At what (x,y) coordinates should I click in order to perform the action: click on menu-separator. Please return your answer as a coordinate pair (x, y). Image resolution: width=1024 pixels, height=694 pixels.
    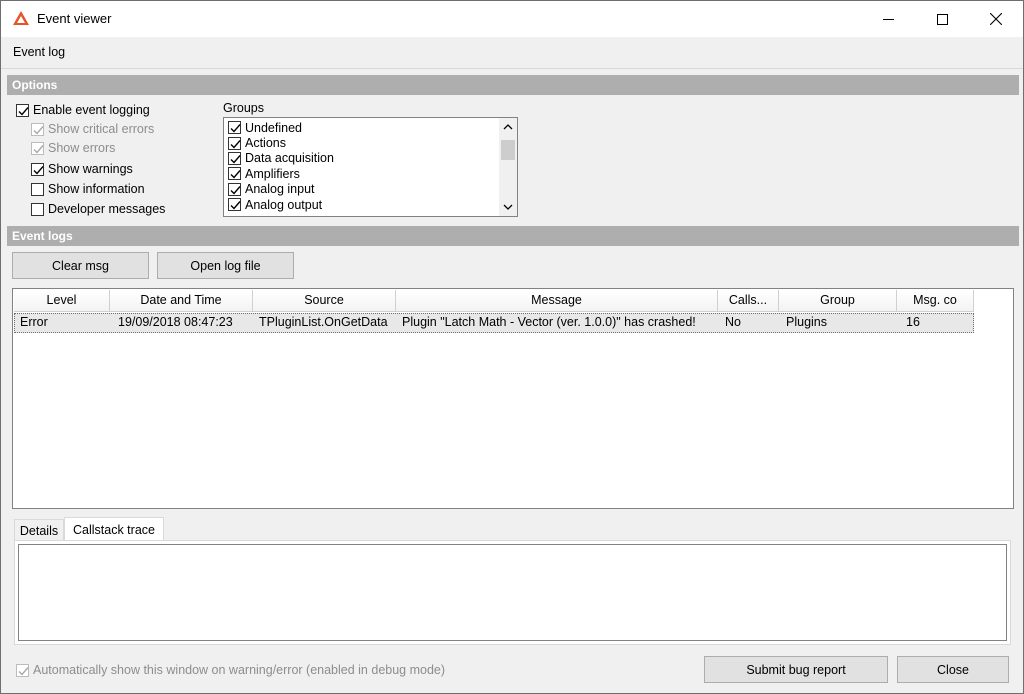
    Looking at the image, I should click on (512, 68).